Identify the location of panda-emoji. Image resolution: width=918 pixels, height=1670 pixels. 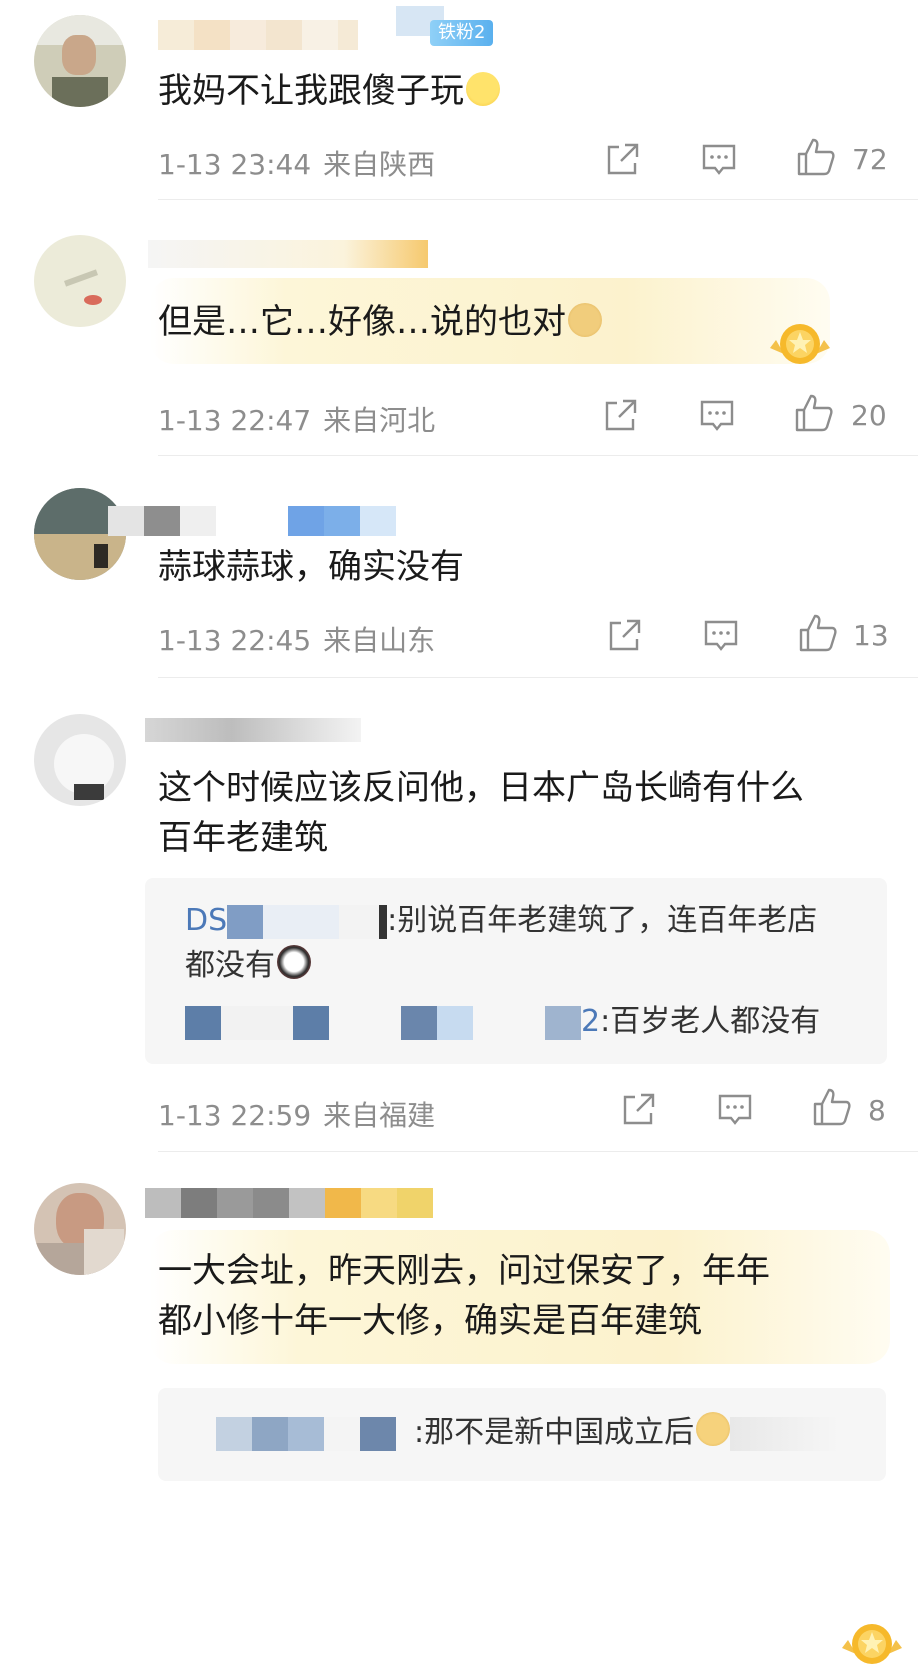
(294, 962).